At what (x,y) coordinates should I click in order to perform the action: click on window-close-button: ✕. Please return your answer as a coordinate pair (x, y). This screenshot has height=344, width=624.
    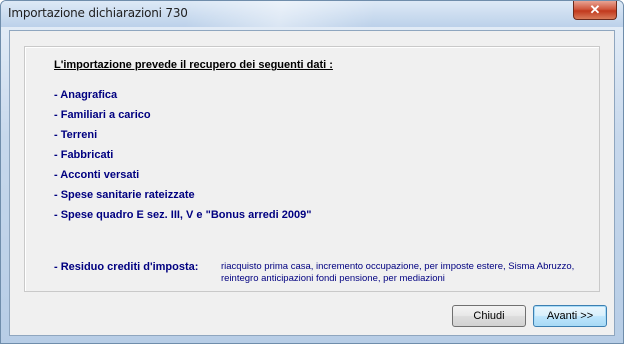
    Looking at the image, I should click on (595, 10).